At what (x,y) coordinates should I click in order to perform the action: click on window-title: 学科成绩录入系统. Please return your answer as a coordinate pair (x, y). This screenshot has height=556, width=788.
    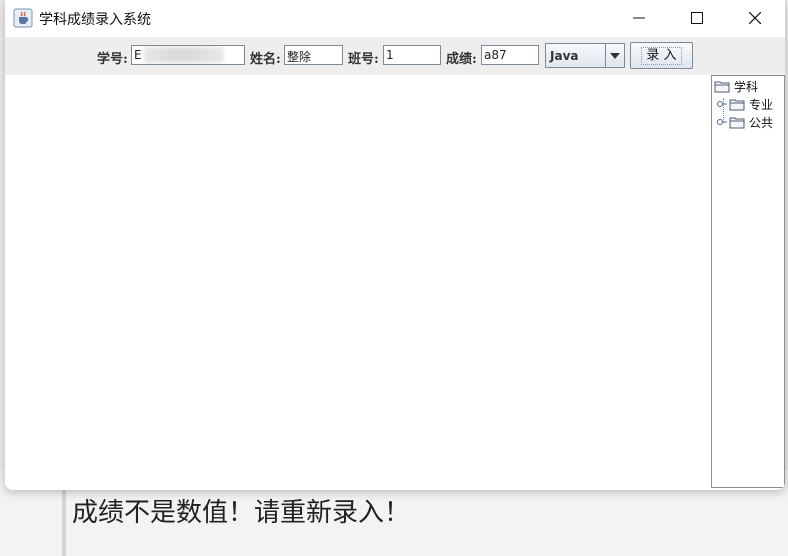
    Looking at the image, I should click on (95, 20).